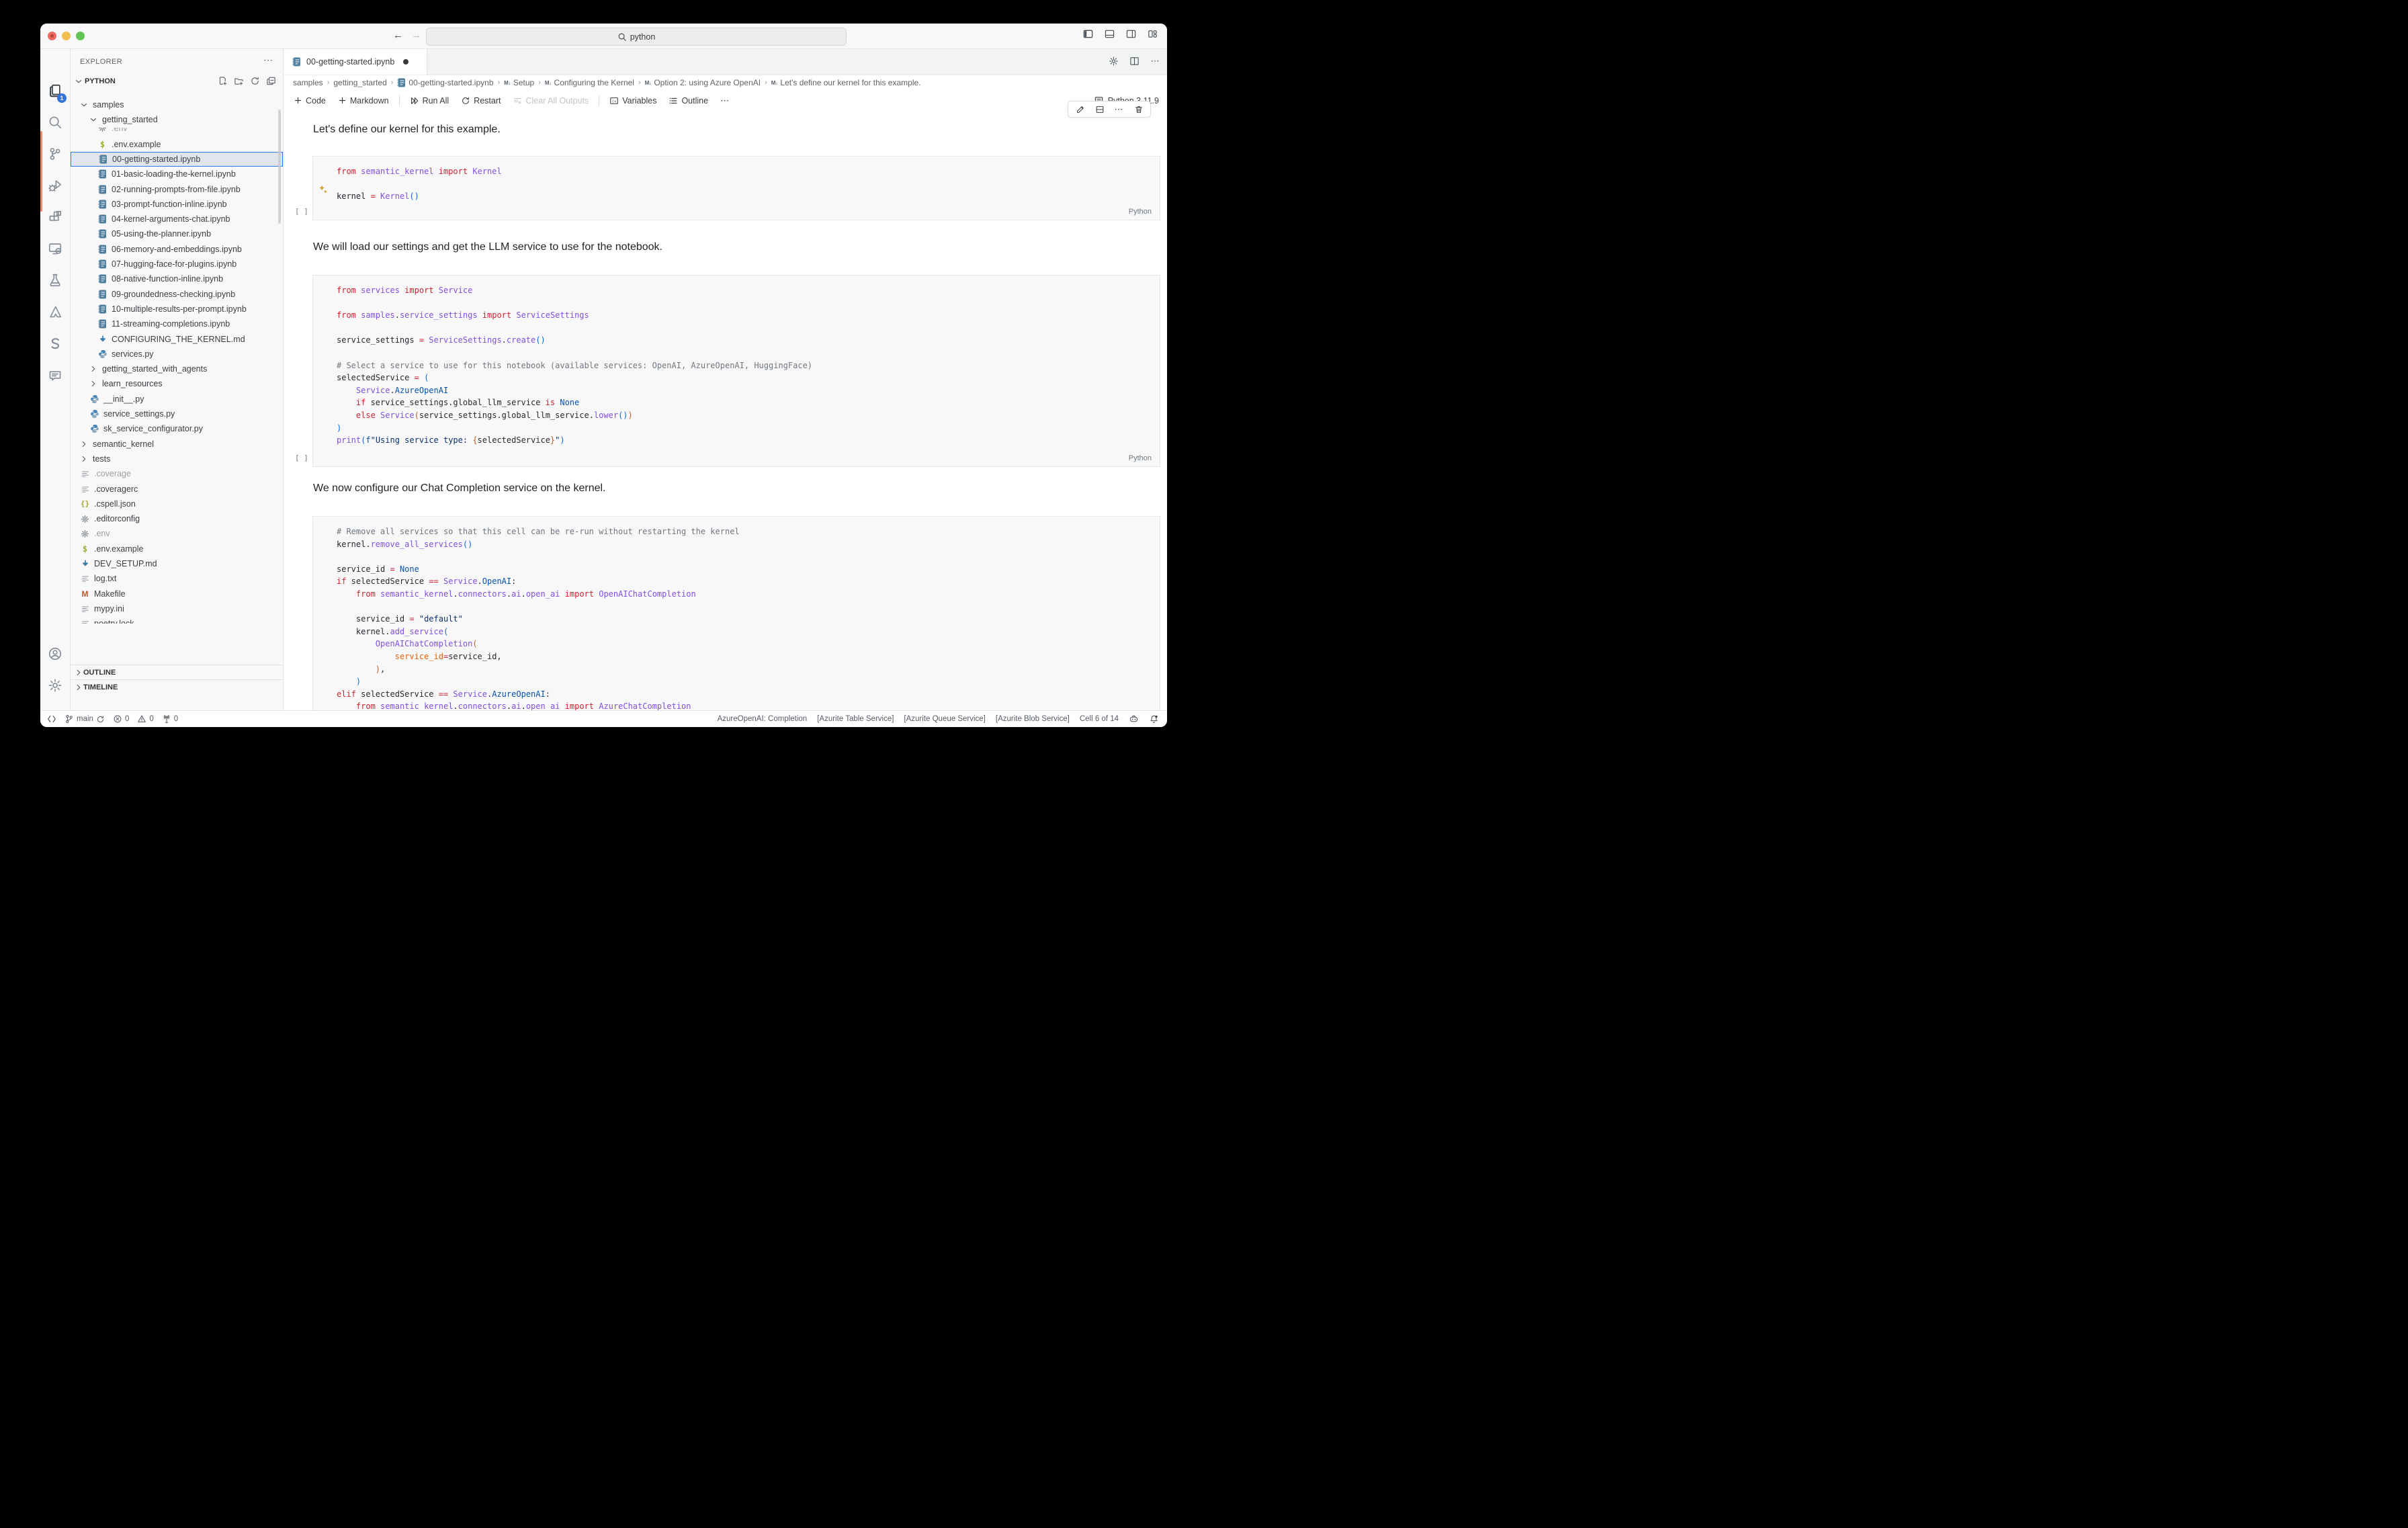  What do you see at coordinates (55, 91) in the screenshot?
I see `activity-item-explorer: 1` at bounding box center [55, 91].